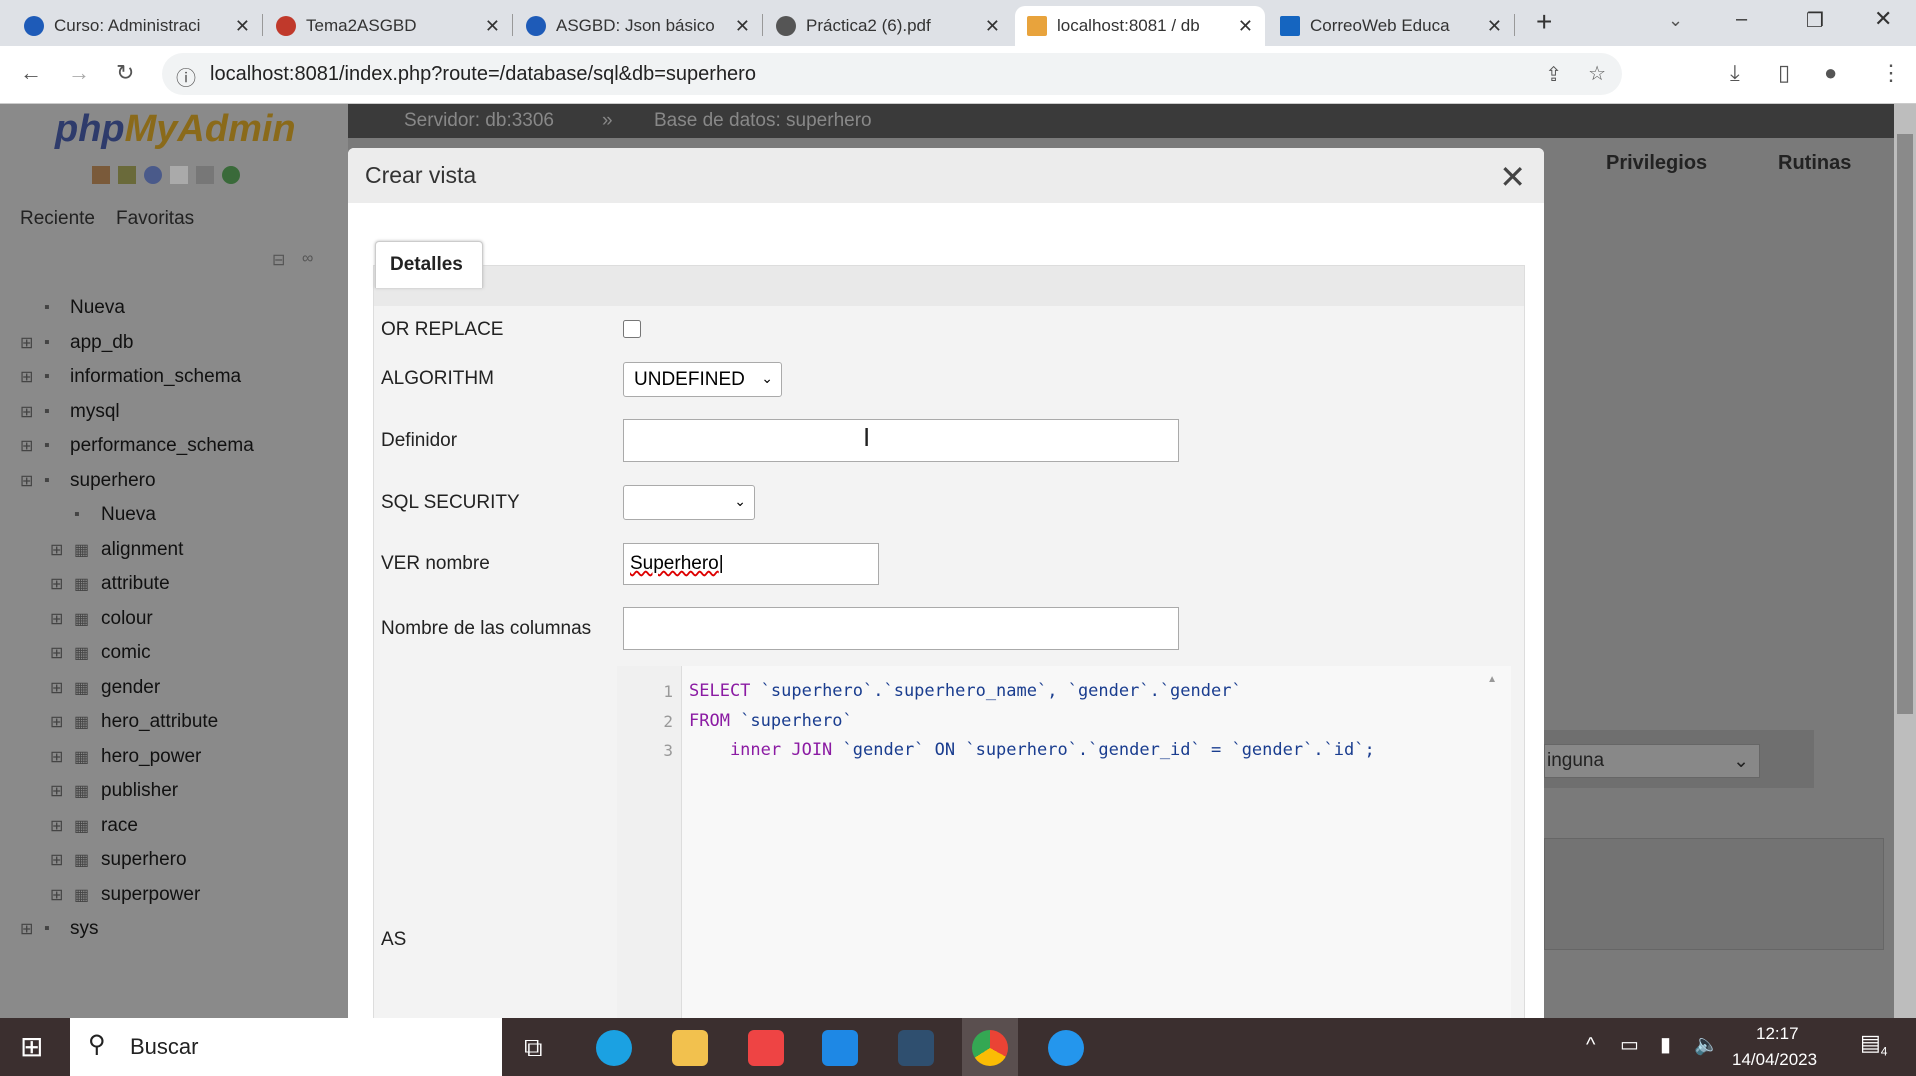  I want to click on tree-item: ⊞ ▦ superpower, so click(174, 895).